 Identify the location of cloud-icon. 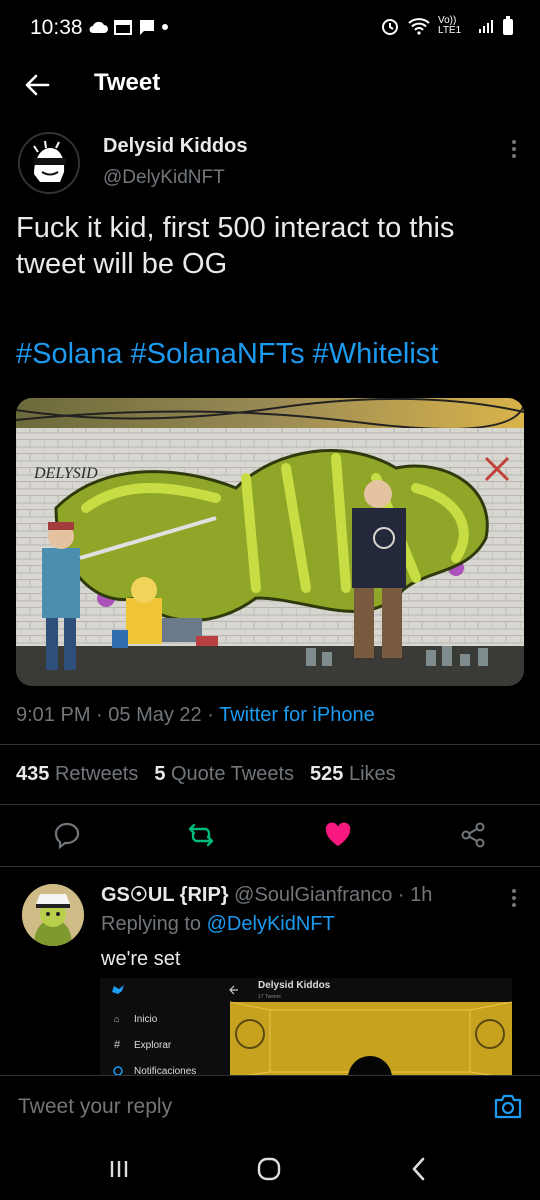
(98, 27).